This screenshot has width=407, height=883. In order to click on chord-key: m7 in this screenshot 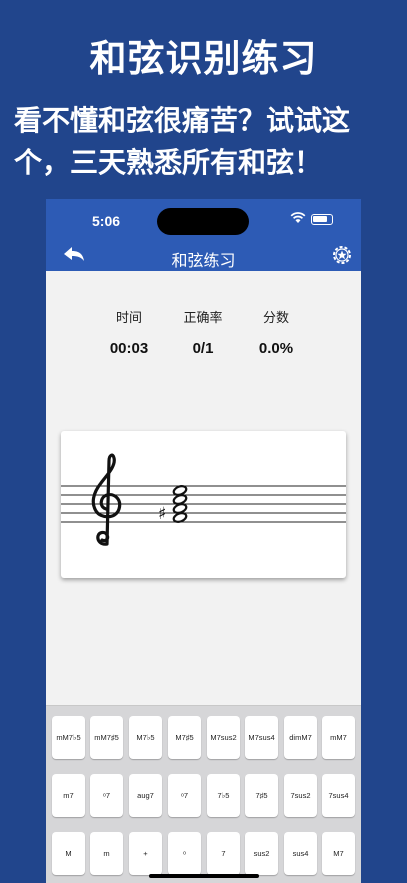, I will do `click(68, 795)`.